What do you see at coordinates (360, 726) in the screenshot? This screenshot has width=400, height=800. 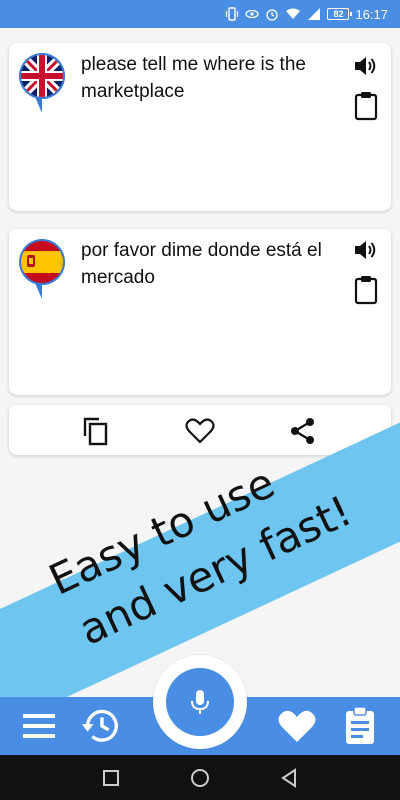 I see `notes-icon` at bounding box center [360, 726].